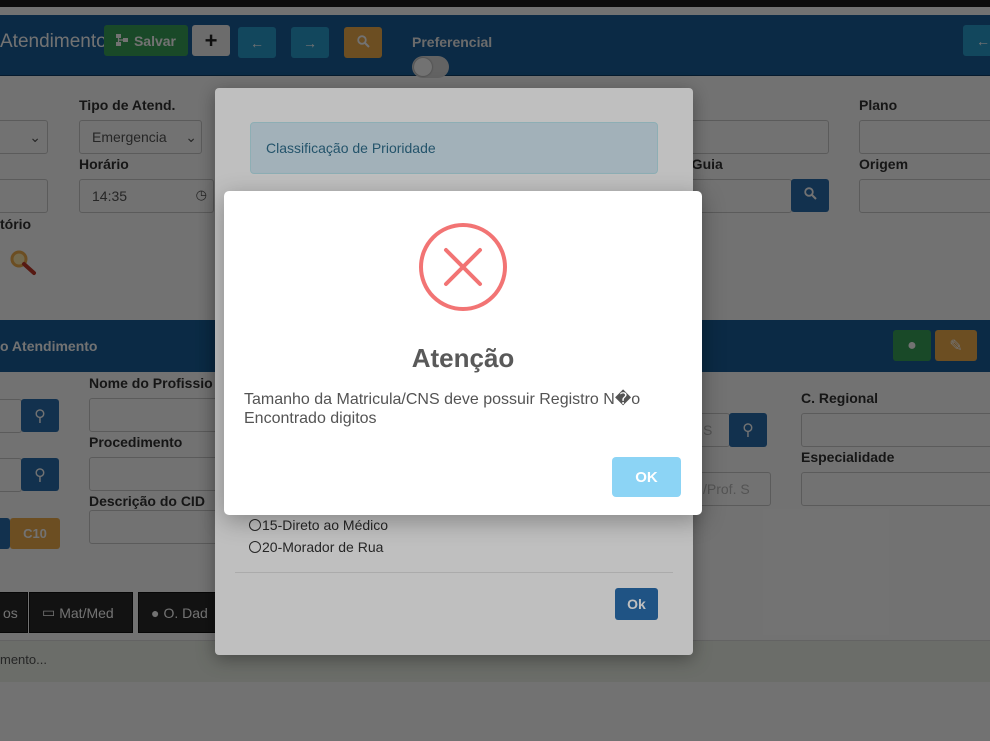  What do you see at coordinates (463, 267) in the screenshot?
I see `error-x-icon` at bounding box center [463, 267].